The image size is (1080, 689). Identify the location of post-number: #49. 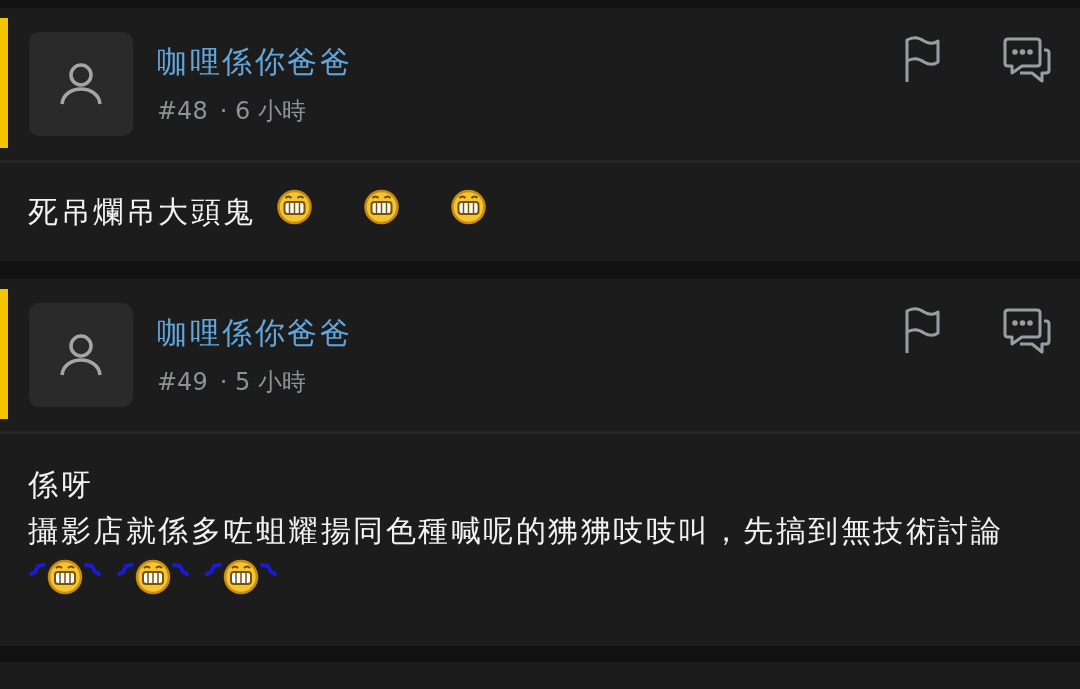
(182, 381).